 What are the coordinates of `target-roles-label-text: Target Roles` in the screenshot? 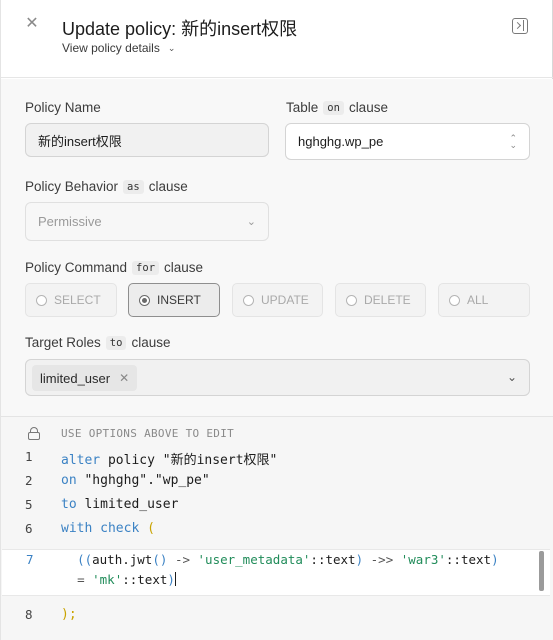 It's located at (63, 342).